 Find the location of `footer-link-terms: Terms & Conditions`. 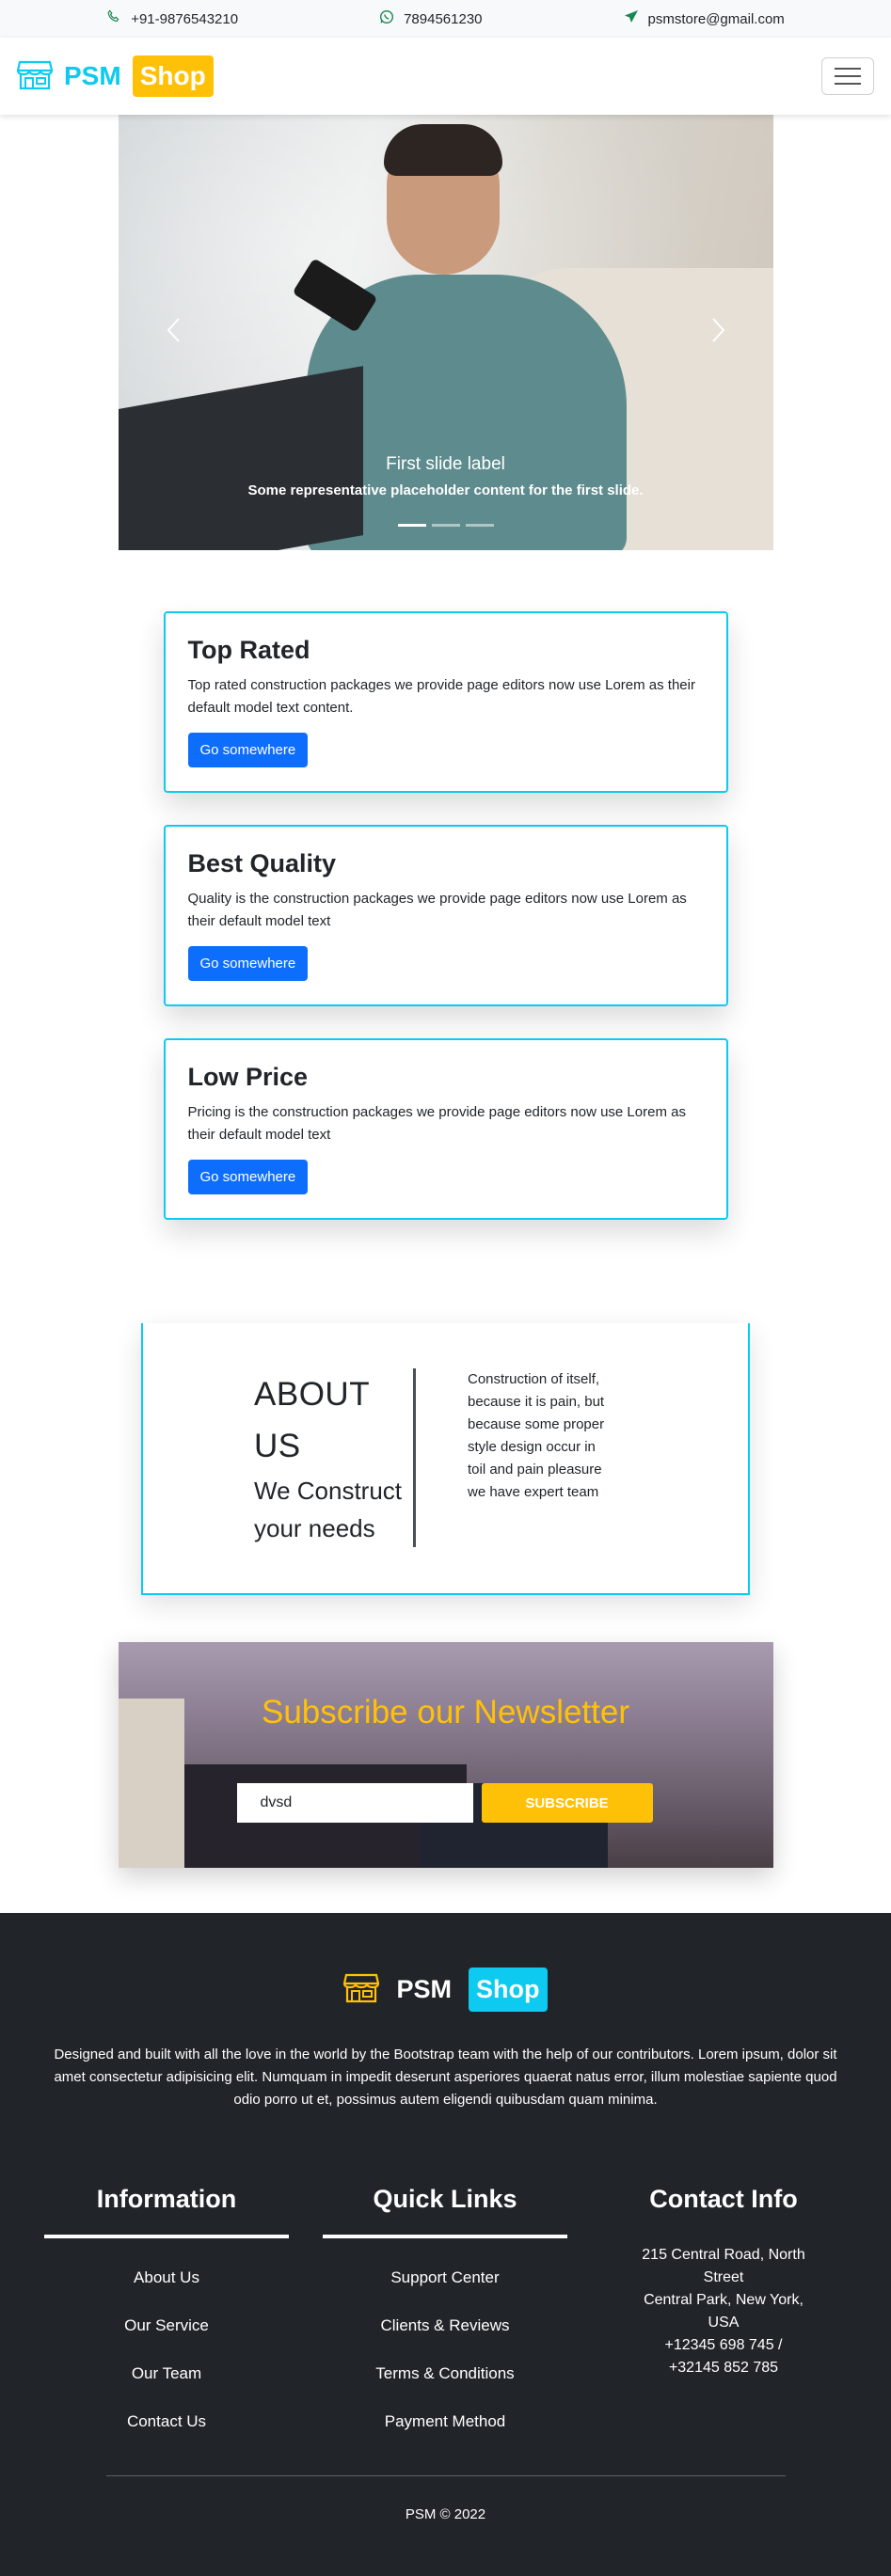

footer-link-terms: Terms & Conditions is located at coordinates (445, 2373).